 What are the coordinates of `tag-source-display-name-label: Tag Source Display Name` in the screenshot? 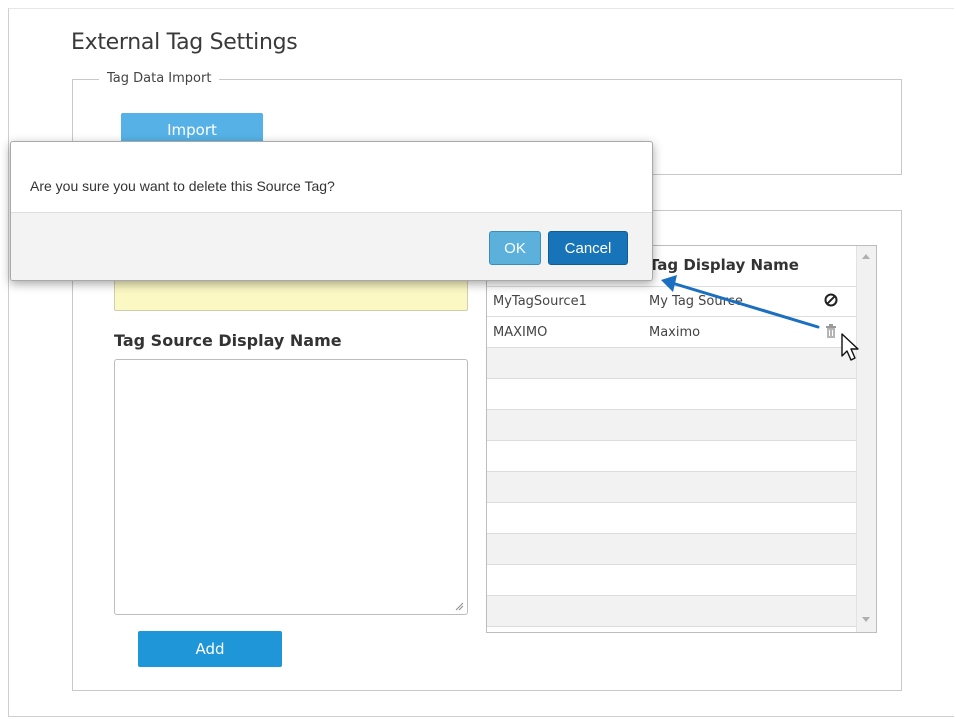 It's located at (228, 340).